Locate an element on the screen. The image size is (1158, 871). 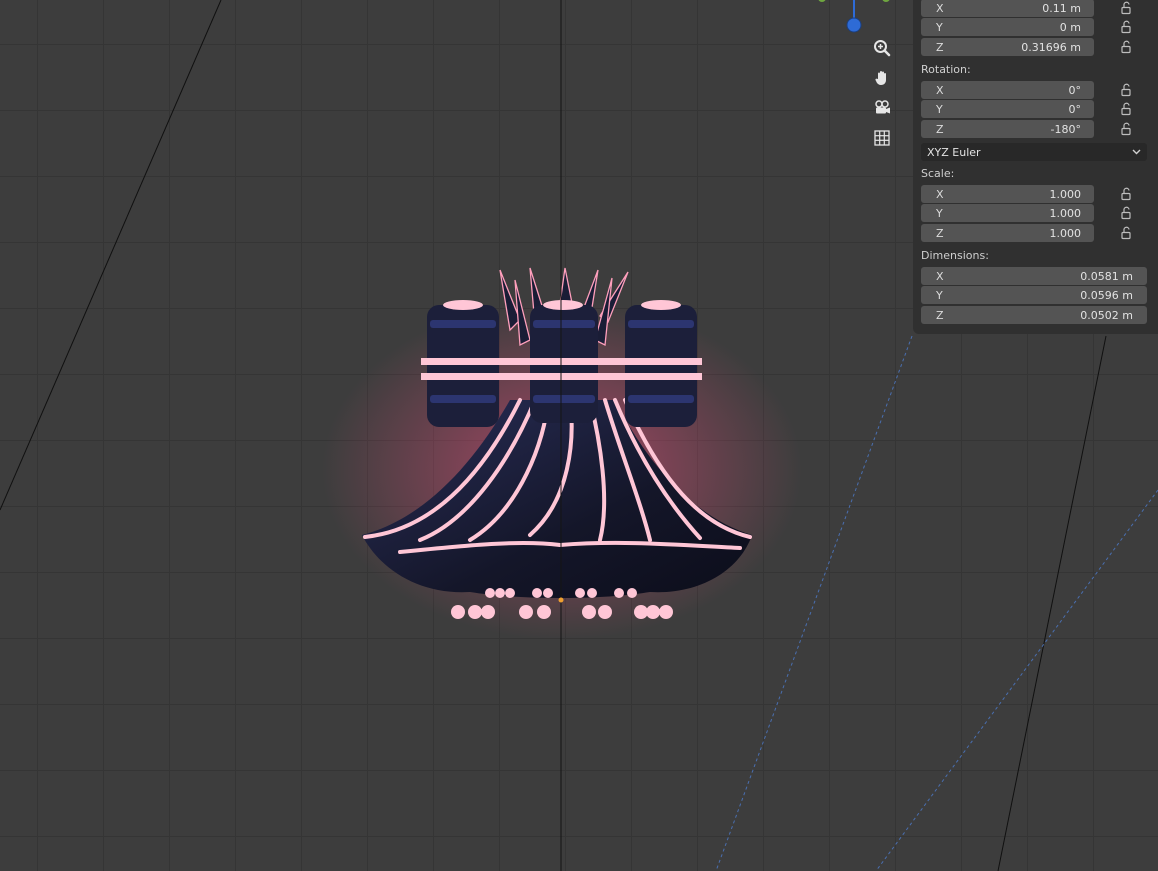
rotation-mode-dropdown: XYZ Euler is located at coordinates (1034, 152).